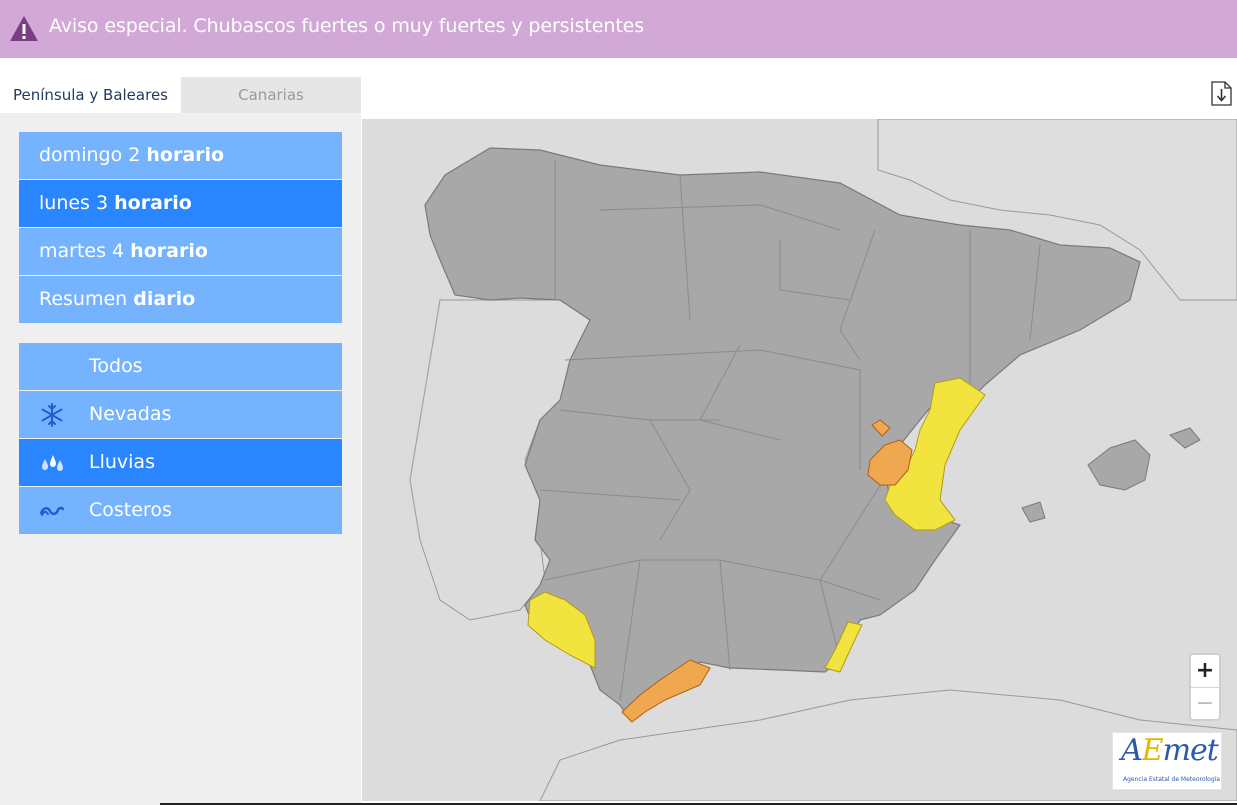 The image size is (1237, 805). I want to click on aemet-logo: AEmet Agencia Estatal de Meteorología, so click(1167, 761).